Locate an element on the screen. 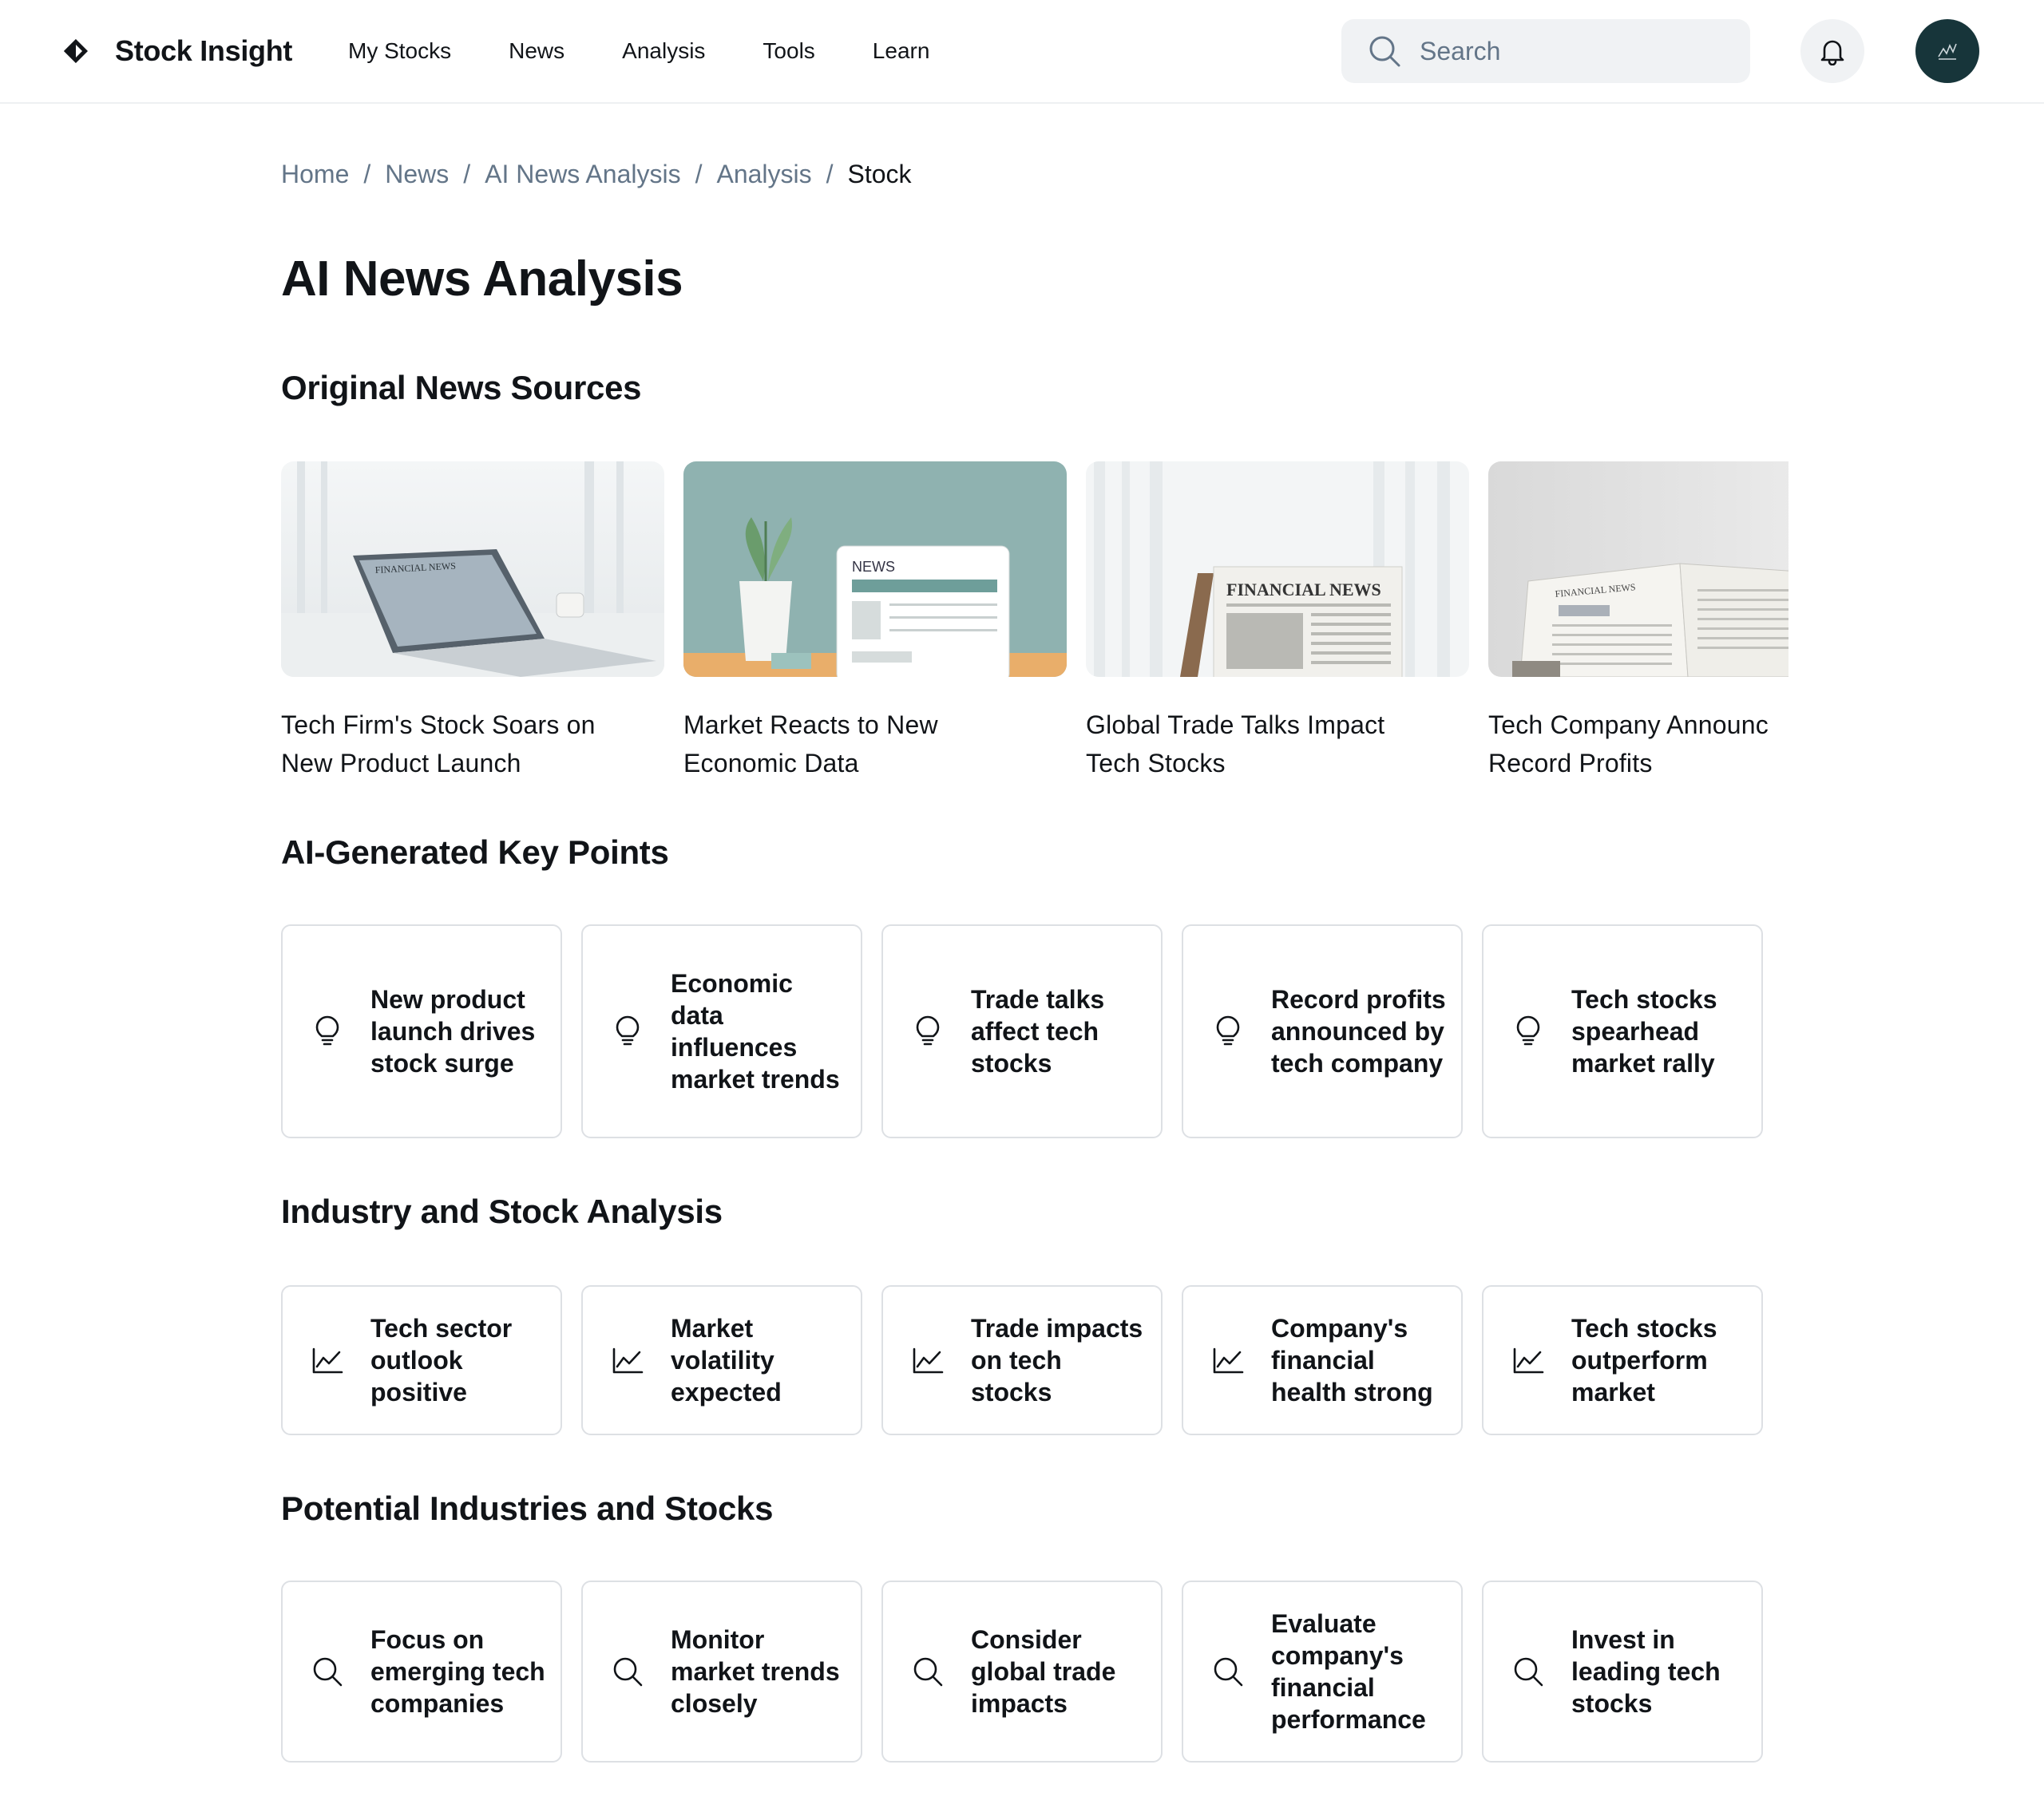 This screenshot has height=1820, width=2044. key-point-card: Tech stocks spearhead market rally is located at coordinates (1622, 1031).